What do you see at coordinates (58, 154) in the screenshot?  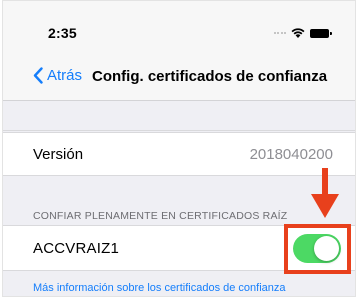 I see `version-label: Versión` at bounding box center [58, 154].